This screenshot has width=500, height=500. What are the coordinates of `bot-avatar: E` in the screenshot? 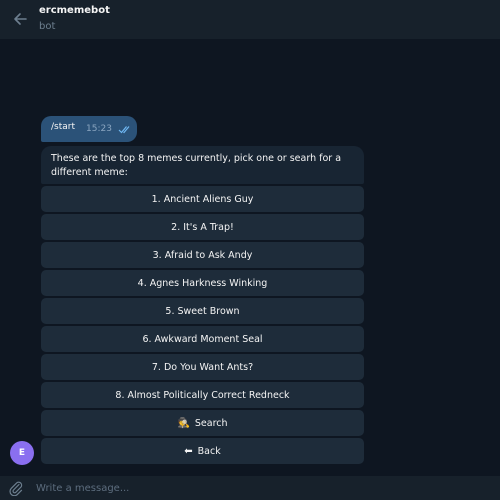 It's located at (22, 453).